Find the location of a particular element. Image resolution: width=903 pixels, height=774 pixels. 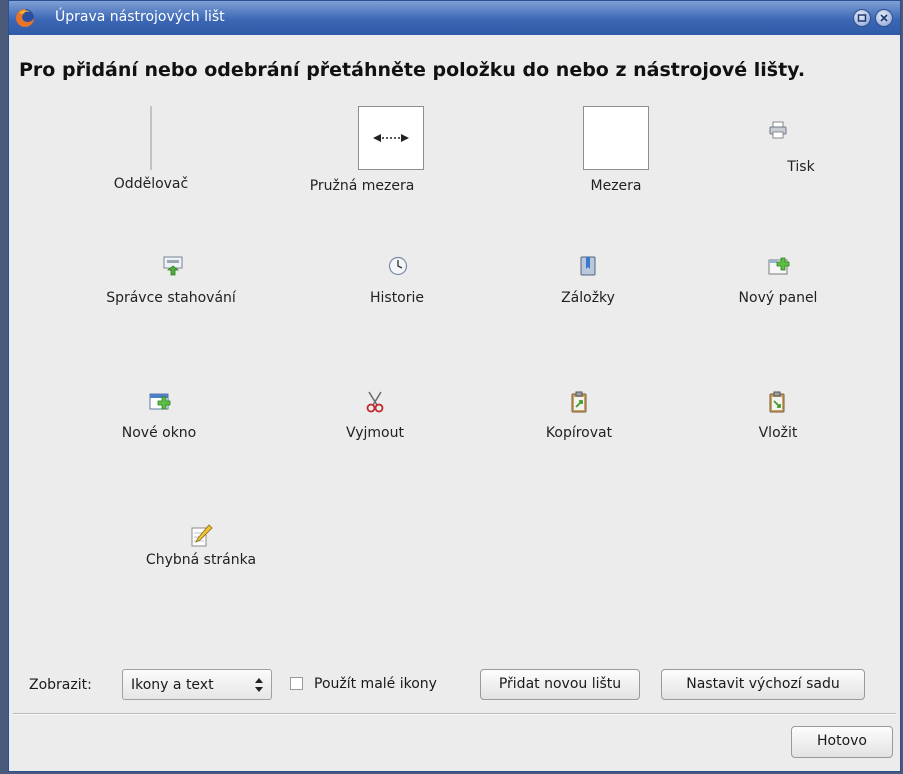

firefox-icon is located at coordinates (25, 18).